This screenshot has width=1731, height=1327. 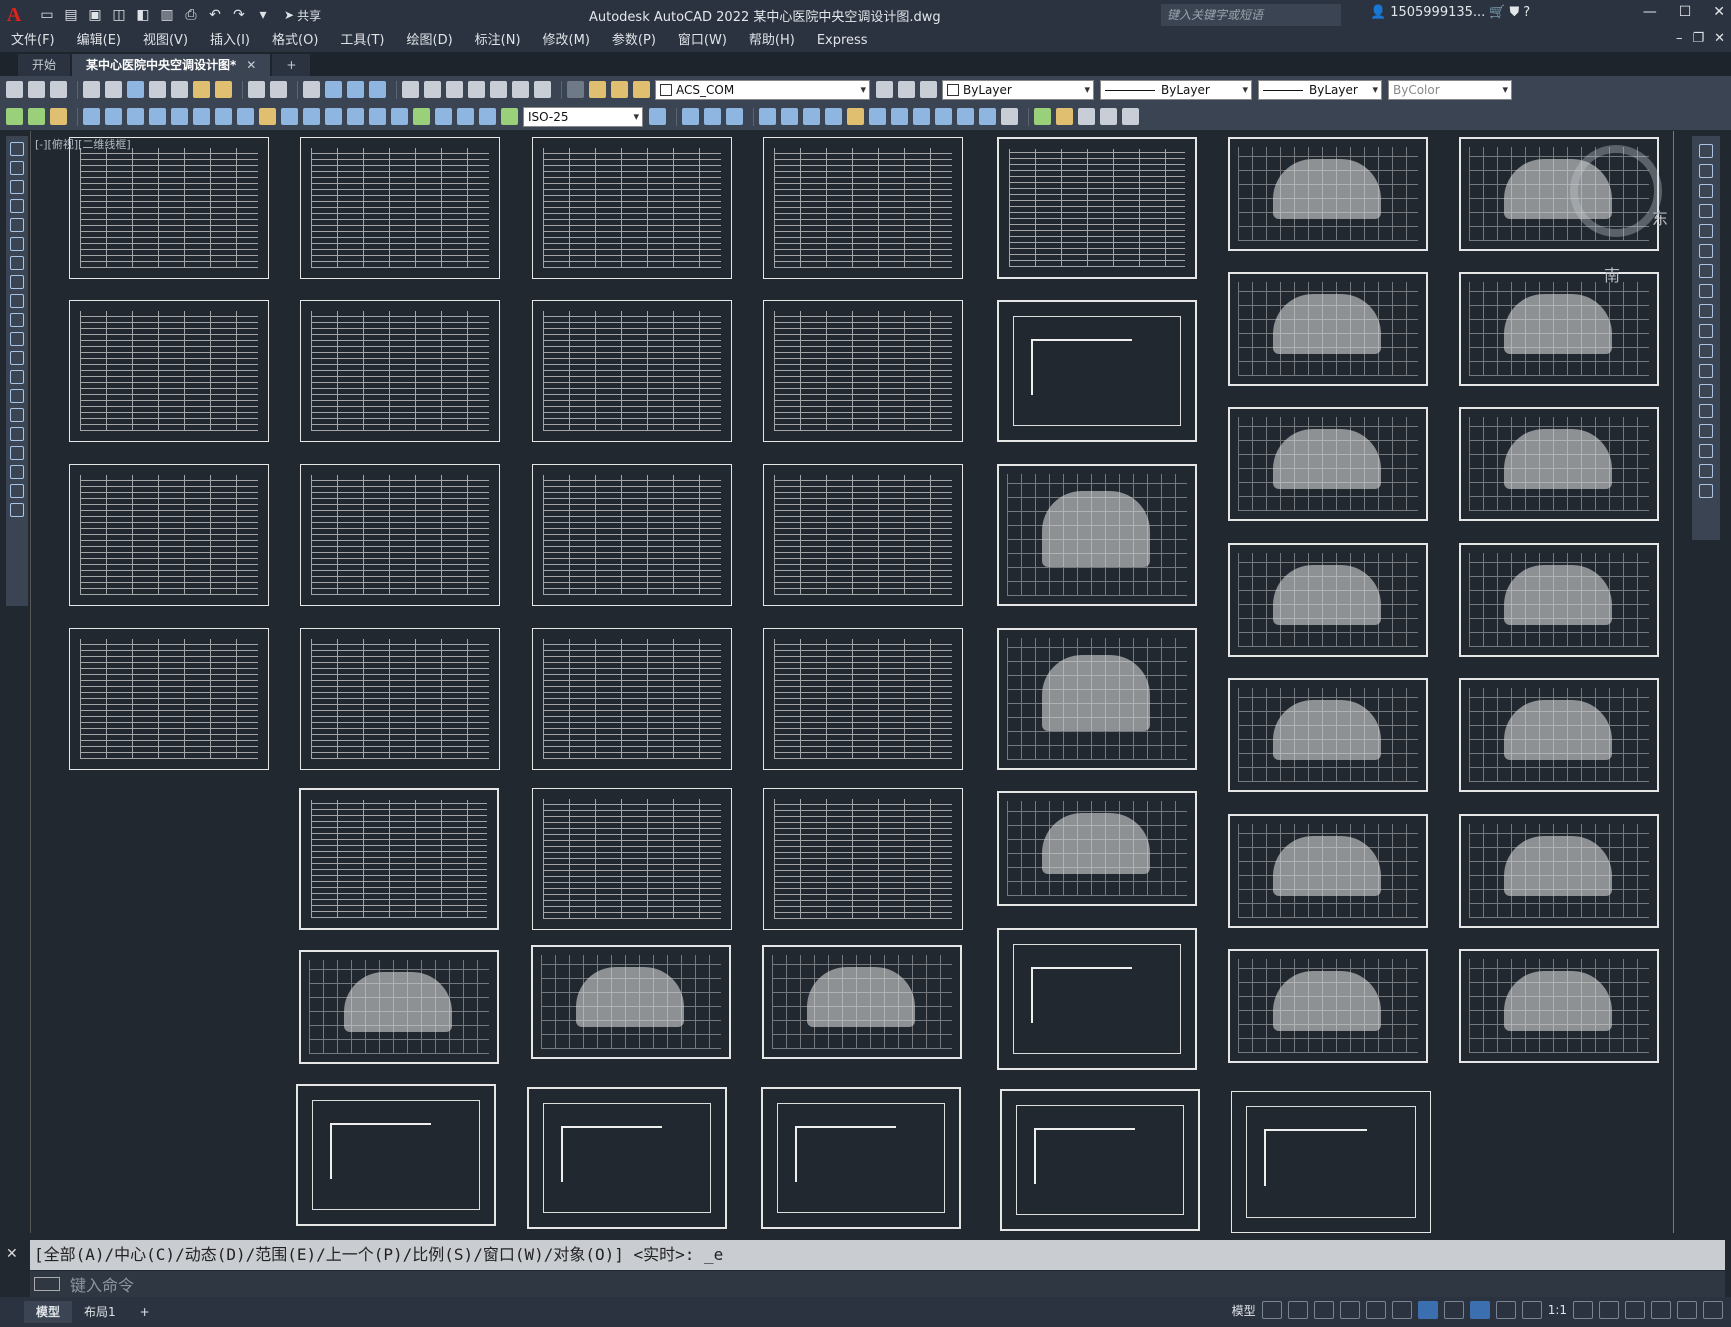 I want to click on plotstyle-dropdown: ByColor, so click(x=1450, y=89).